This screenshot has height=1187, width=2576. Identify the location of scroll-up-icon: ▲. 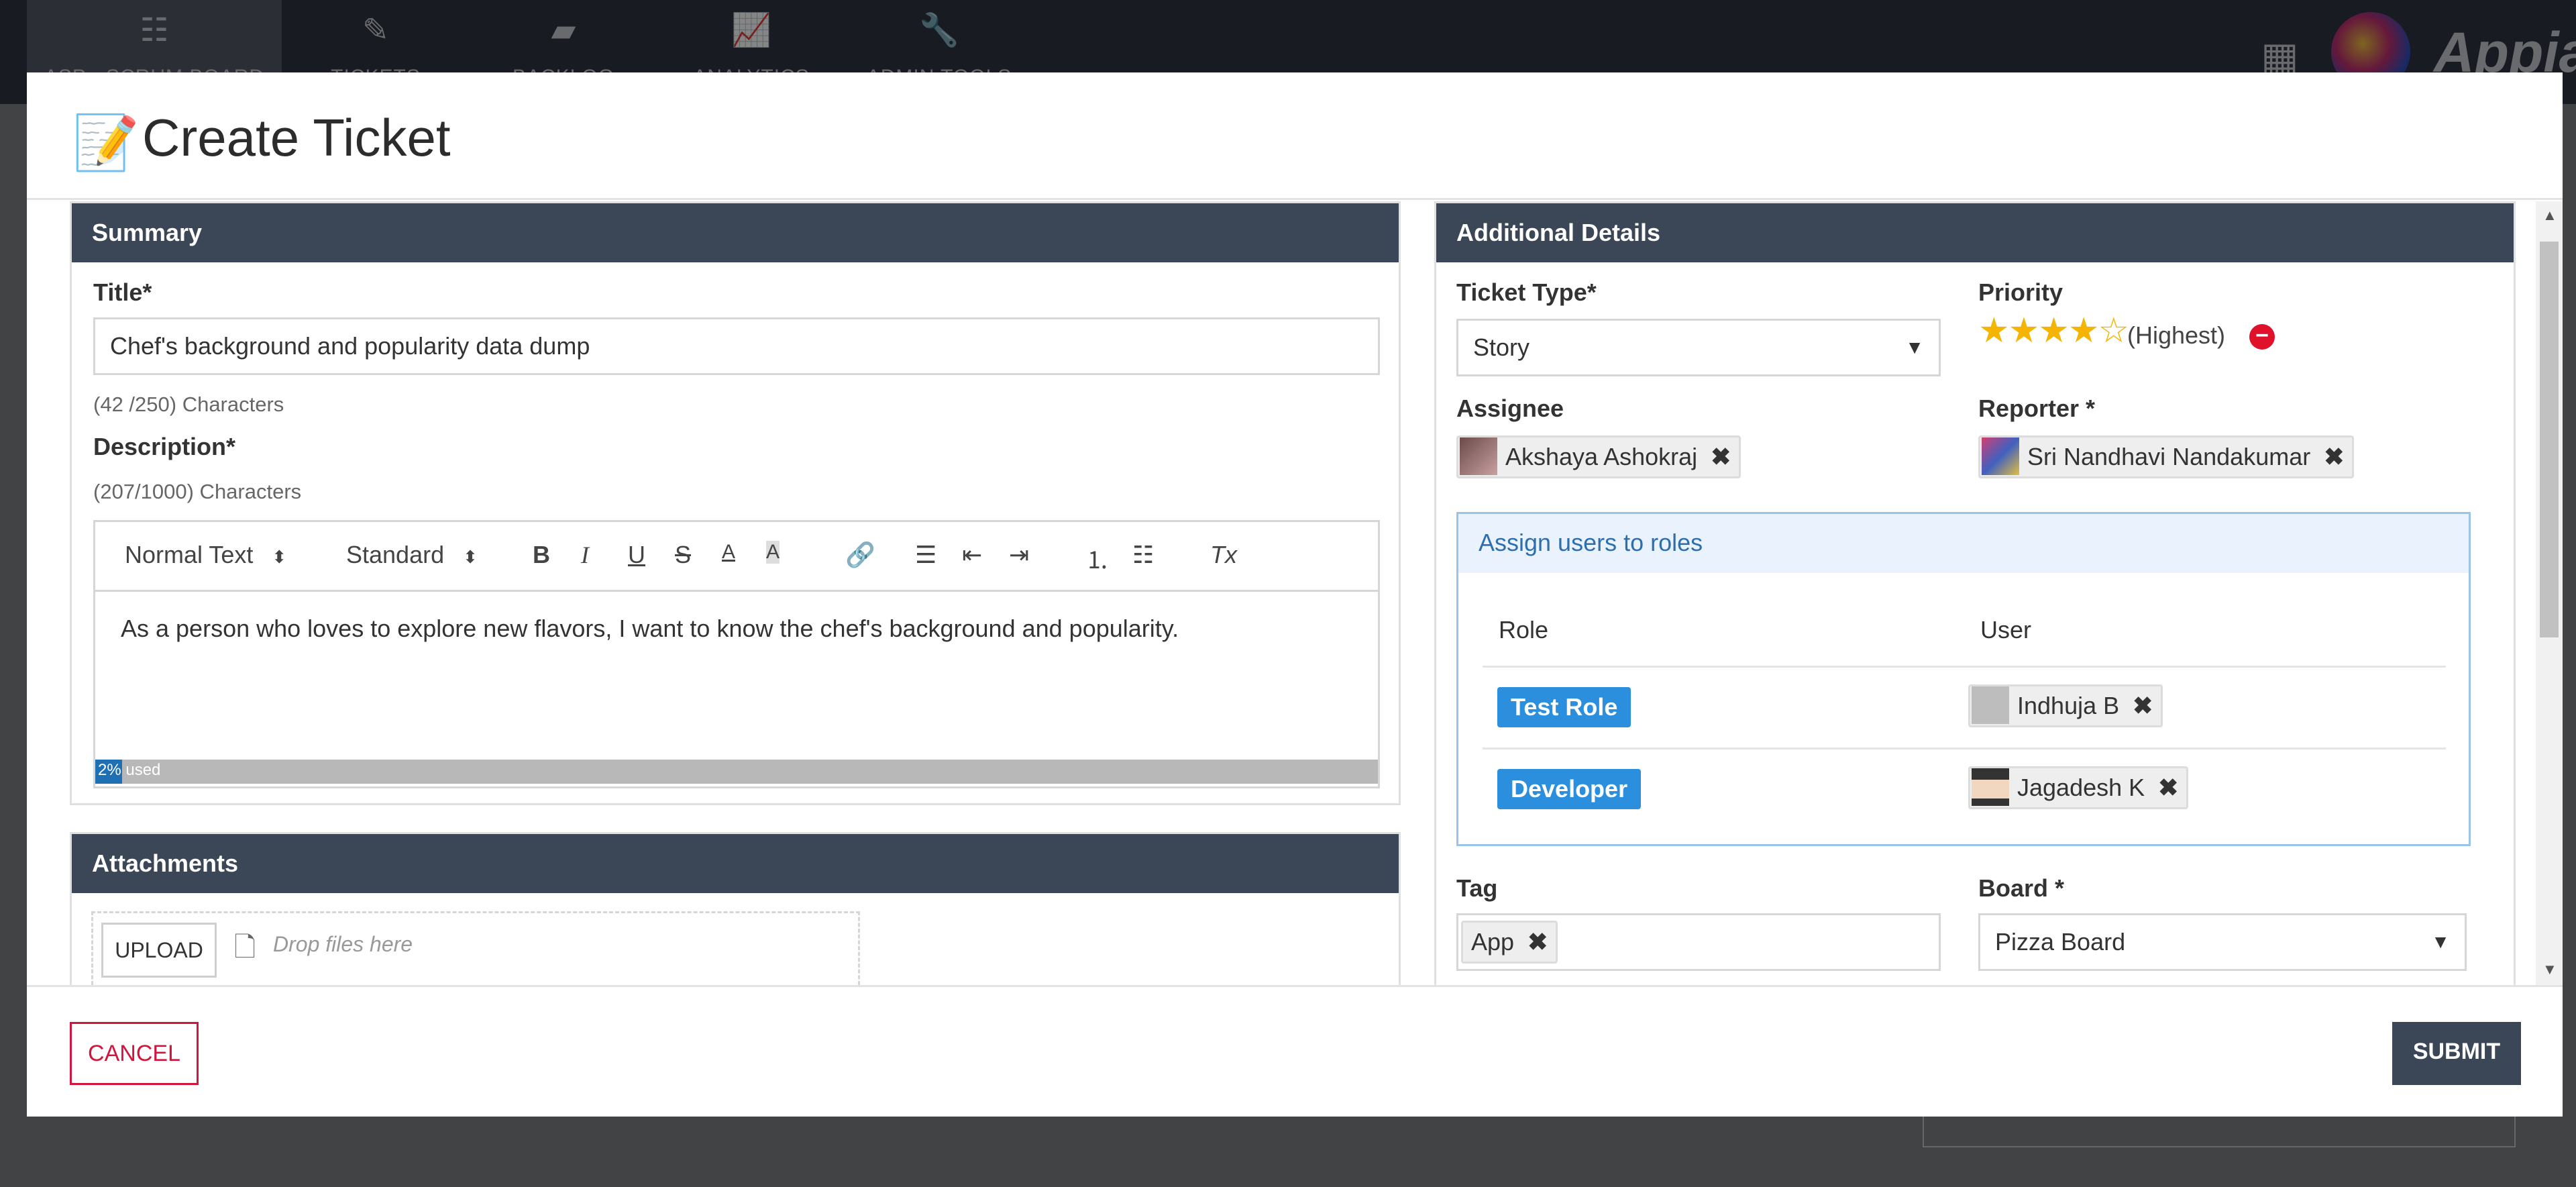
(2549, 215).